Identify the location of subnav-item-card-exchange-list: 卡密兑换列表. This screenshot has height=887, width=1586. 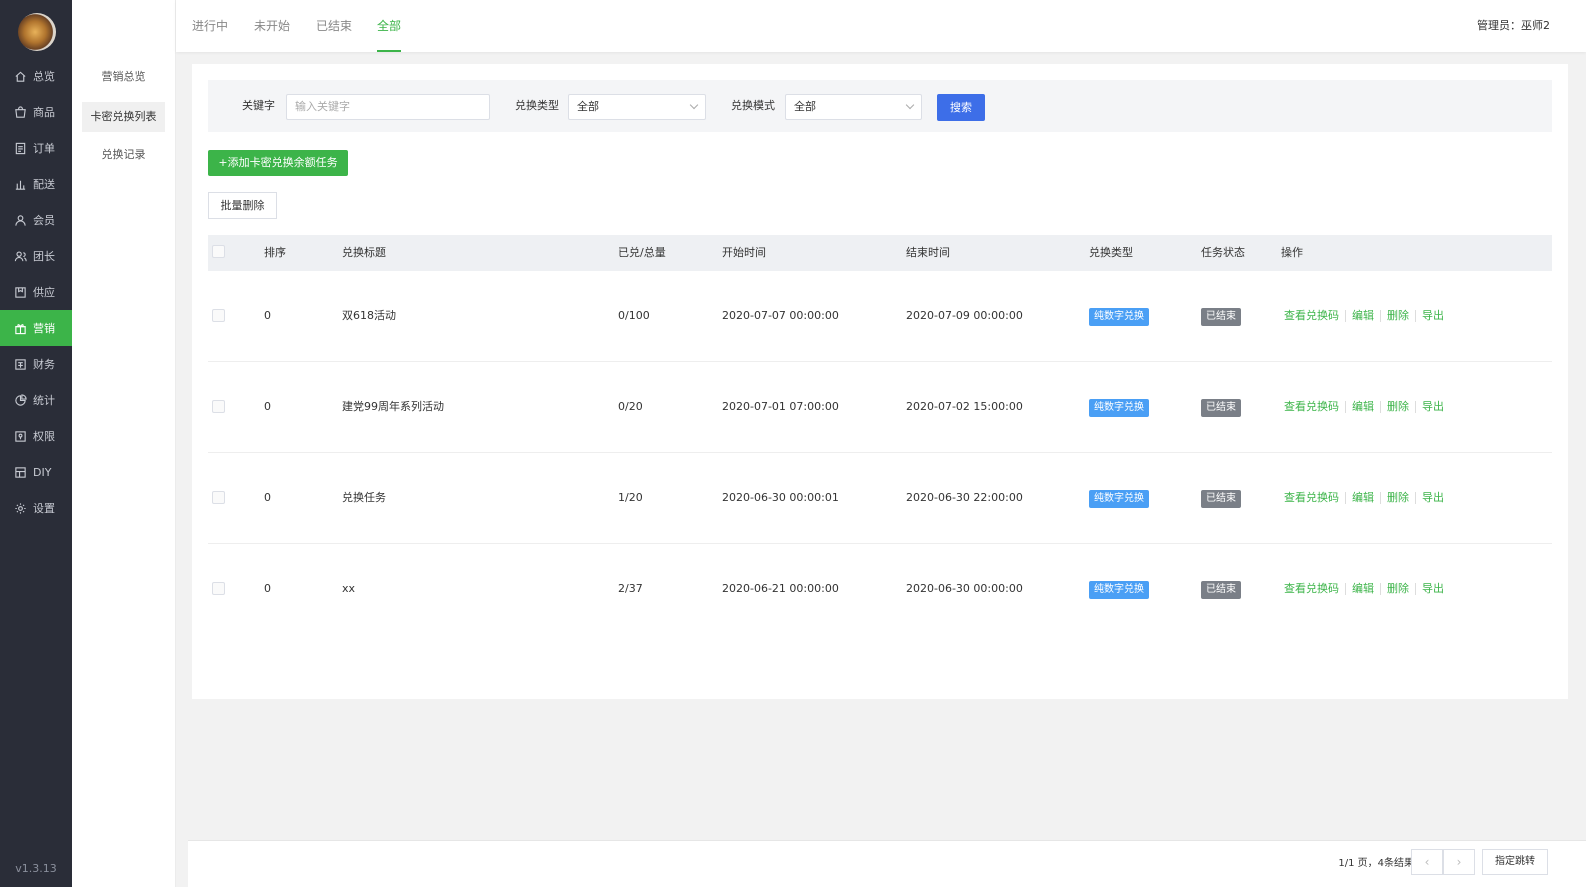
(123, 117).